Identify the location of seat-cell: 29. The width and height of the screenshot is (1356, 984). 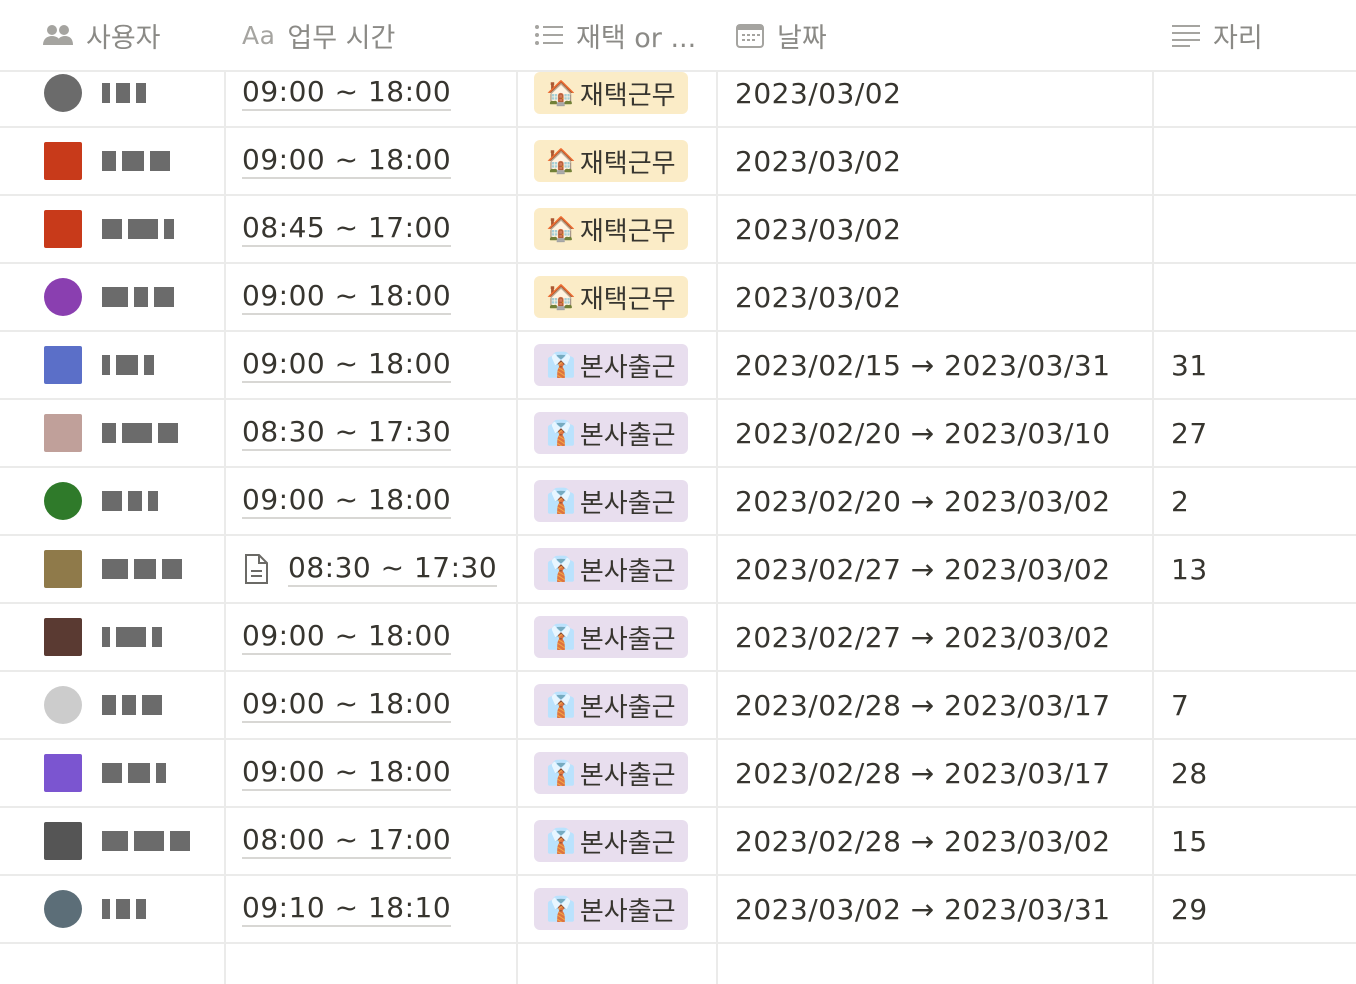
(1189, 909).